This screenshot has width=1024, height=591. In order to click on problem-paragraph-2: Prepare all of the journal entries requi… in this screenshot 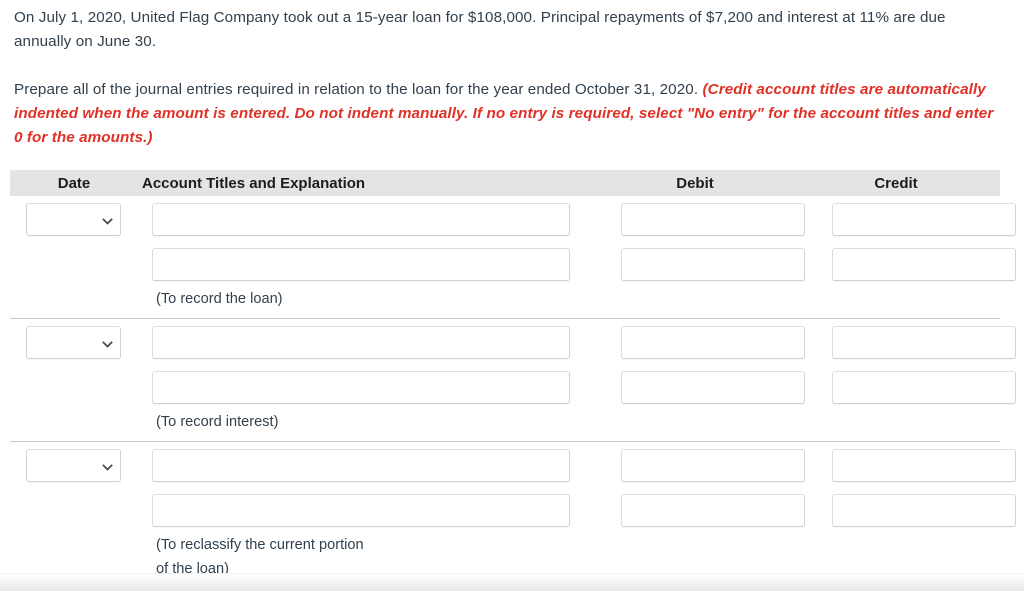, I will do `click(506, 114)`.